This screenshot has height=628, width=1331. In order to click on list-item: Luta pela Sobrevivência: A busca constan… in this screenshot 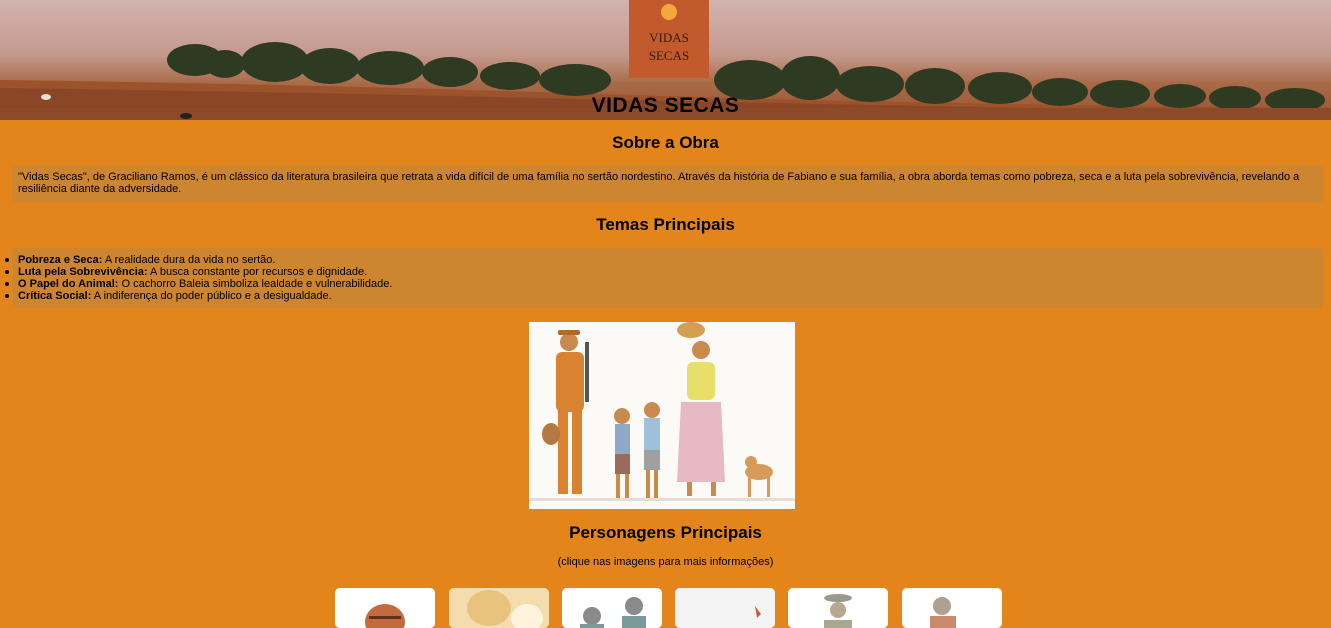, I will do `click(664, 272)`.